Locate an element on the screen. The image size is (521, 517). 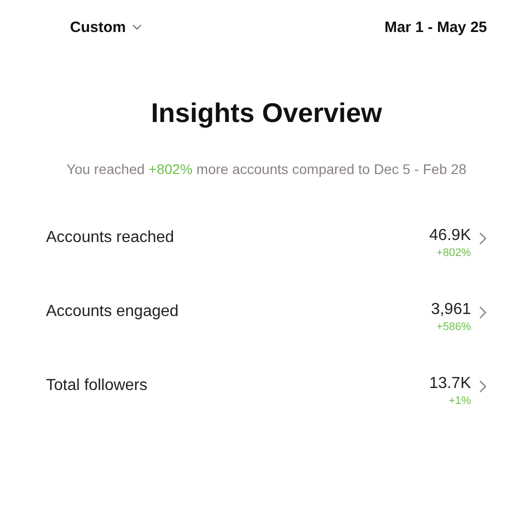
metric-value: 13.7K is located at coordinates (450, 384).